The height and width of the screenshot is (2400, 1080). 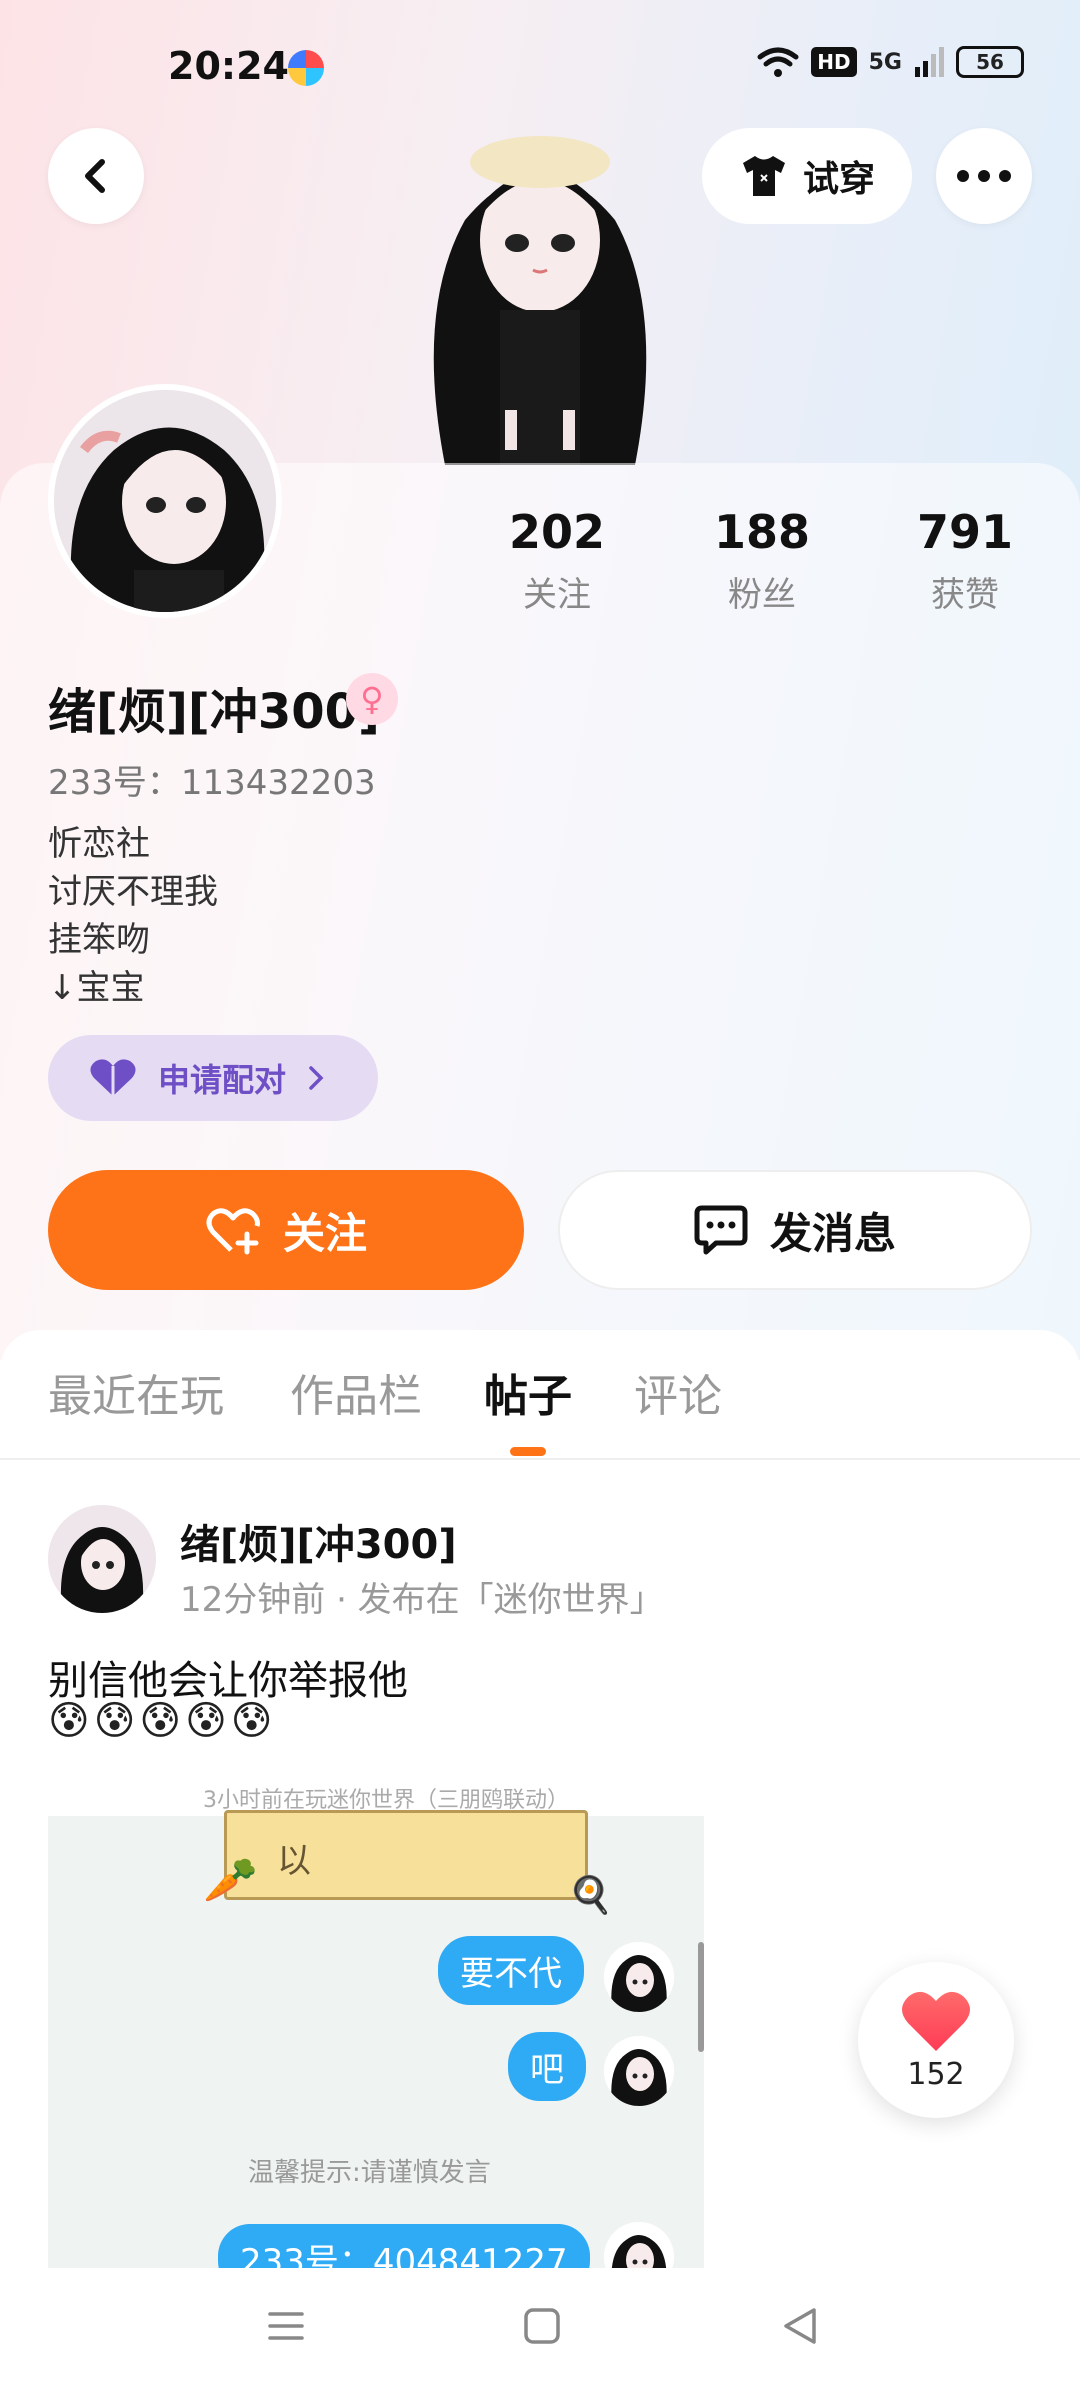 What do you see at coordinates (316, 1078) in the screenshot?
I see `chevron-right-icon` at bounding box center [316, 1078].